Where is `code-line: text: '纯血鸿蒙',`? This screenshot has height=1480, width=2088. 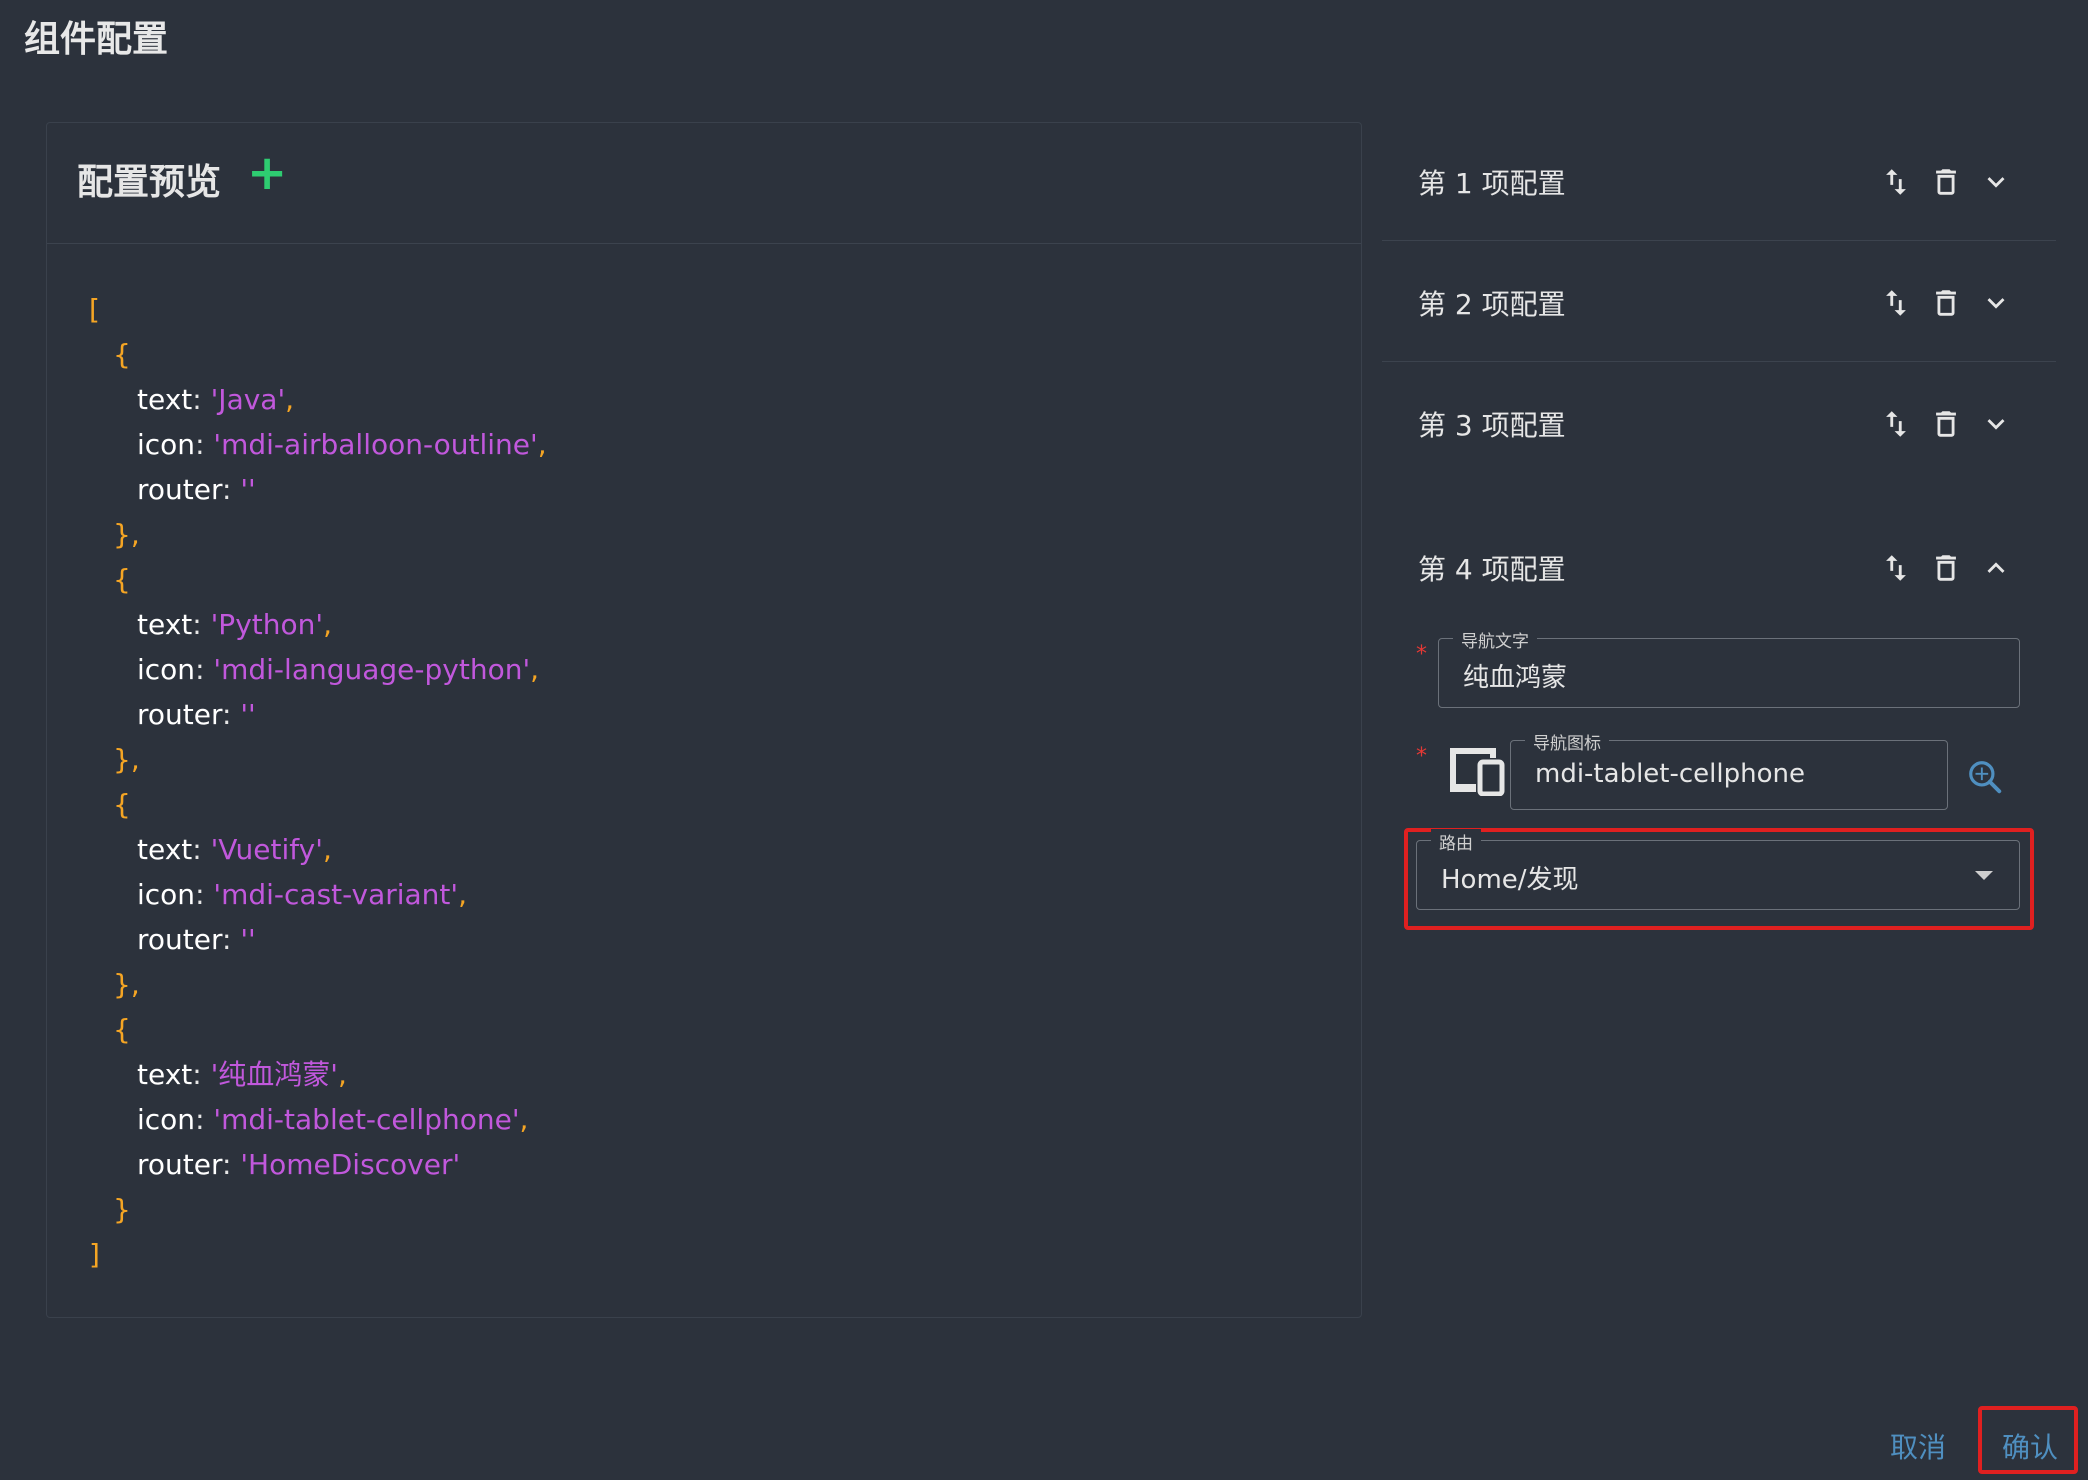
code-line: text: '纯血鸿蒙', is located at coordinates (318, 1074).